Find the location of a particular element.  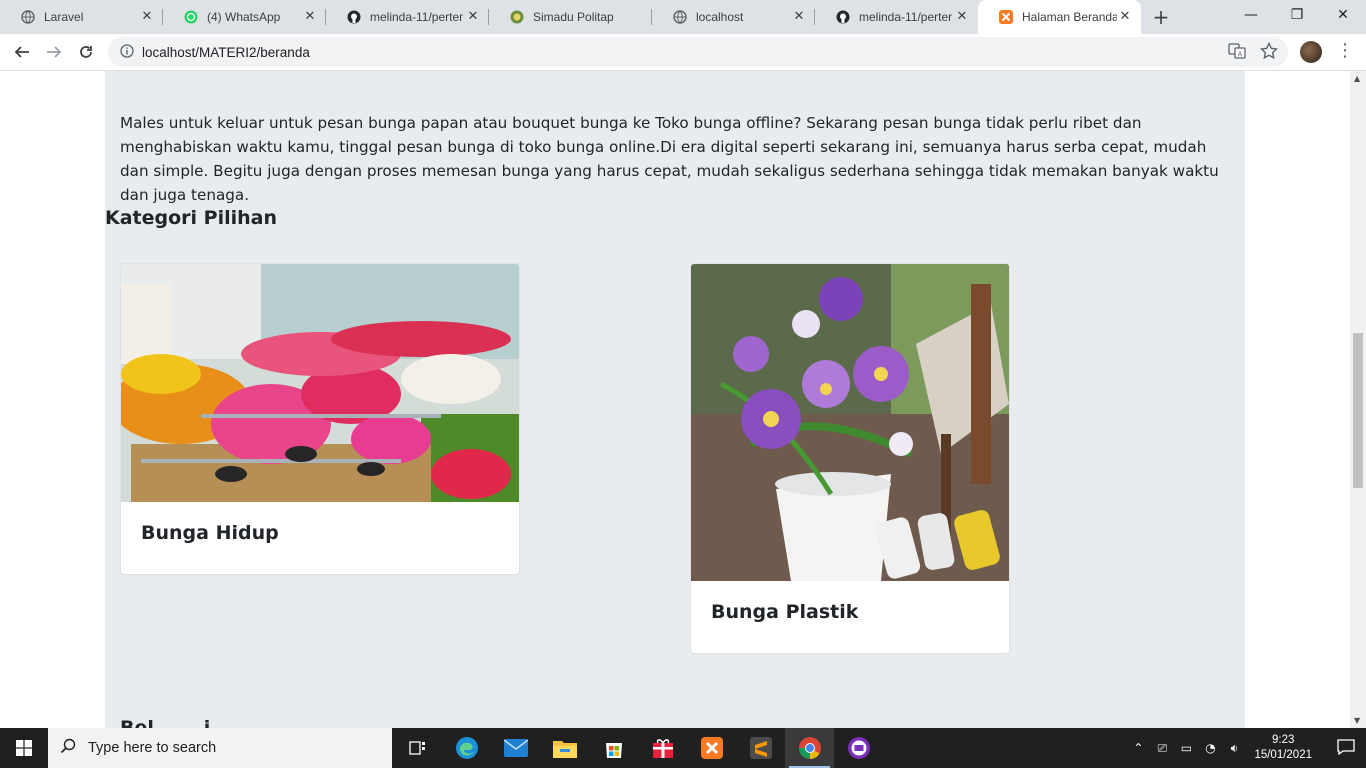

window-controls: — ❐ ✕ is located at coordinates (1297, 15).